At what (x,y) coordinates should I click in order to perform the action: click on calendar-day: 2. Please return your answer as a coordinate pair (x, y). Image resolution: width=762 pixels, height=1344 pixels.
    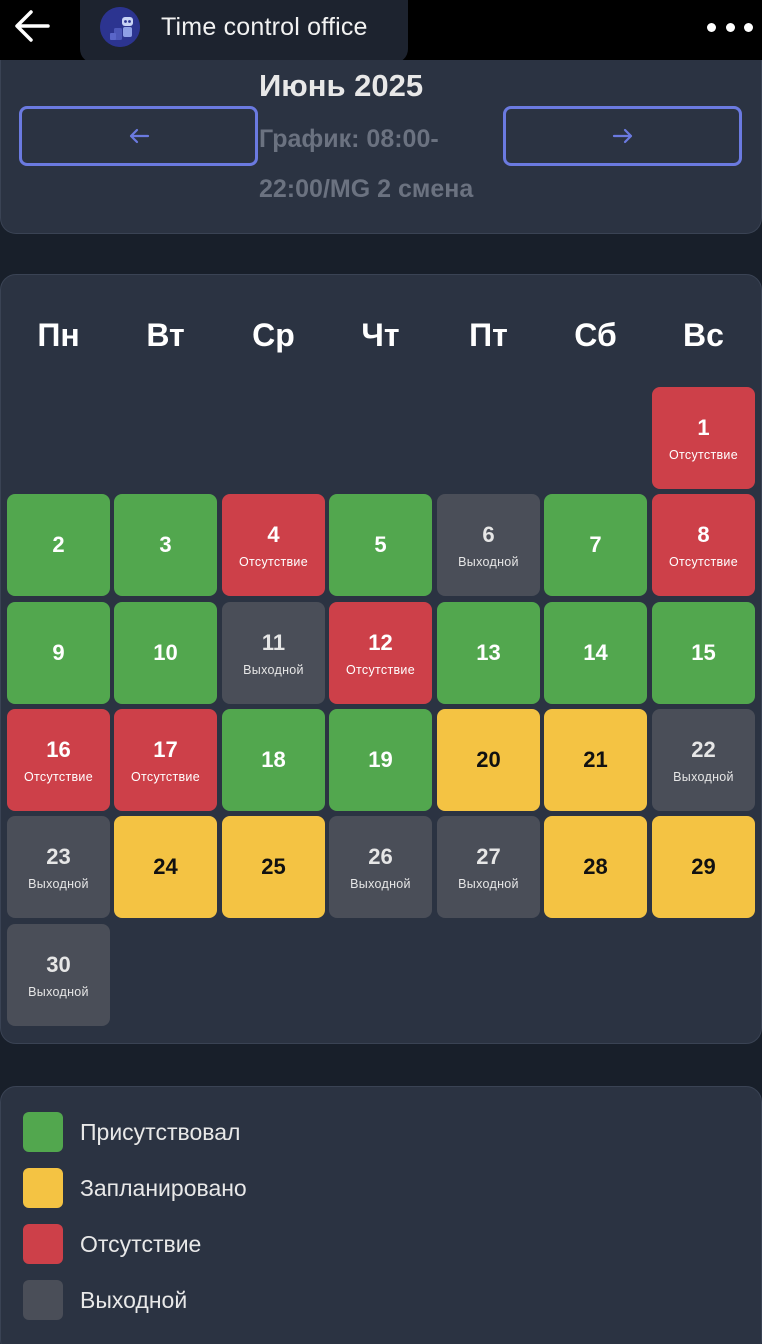
    Looking at the image, I should click on (58, 545).